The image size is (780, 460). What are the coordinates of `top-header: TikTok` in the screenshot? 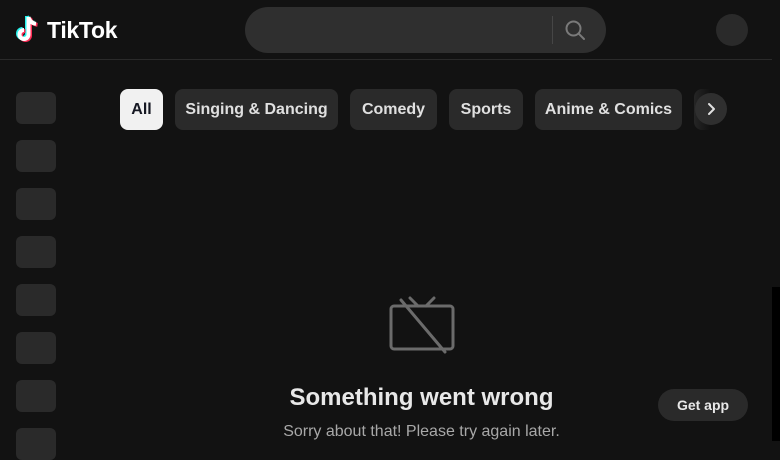 It's located at (386, 30).